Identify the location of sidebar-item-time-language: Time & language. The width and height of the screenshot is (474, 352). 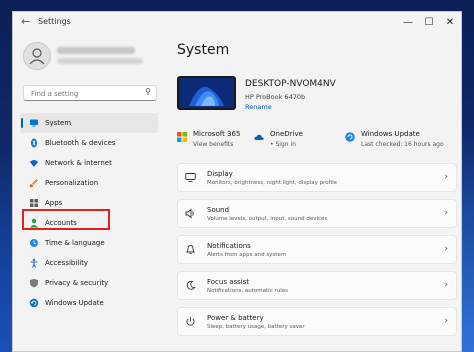
(89, 243).